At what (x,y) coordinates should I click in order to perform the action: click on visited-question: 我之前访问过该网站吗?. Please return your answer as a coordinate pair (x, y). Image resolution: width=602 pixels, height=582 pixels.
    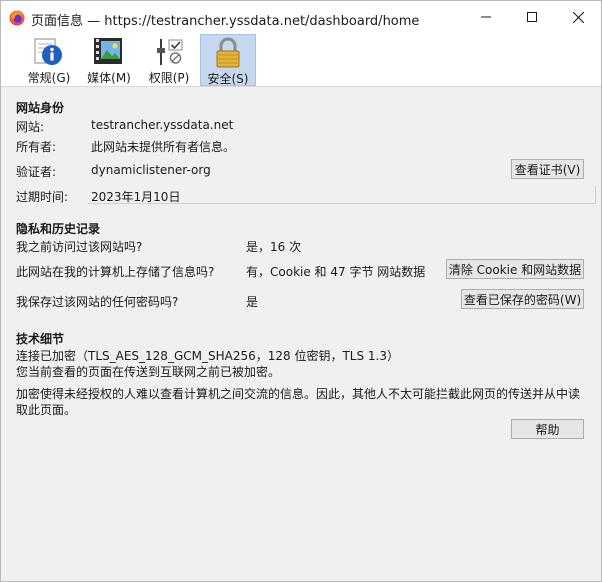
    Looking at the image, I should click on (79, 247).